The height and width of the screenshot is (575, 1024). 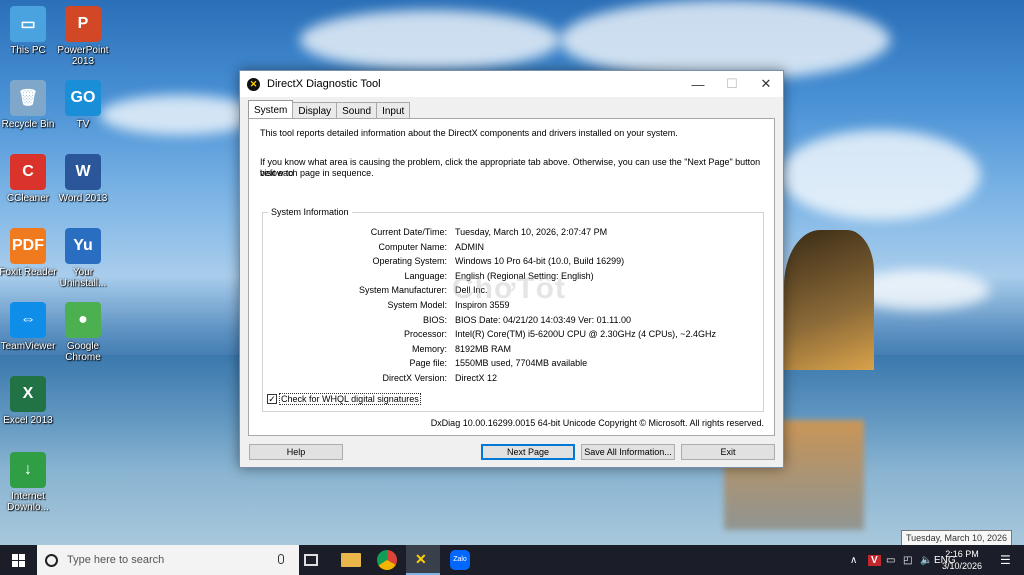 What do you see at coordinates (956, 538) in the screenshot?
I see `date-tooltip: Tuesday, March 10, 2026` at bounding box center [956, 538].